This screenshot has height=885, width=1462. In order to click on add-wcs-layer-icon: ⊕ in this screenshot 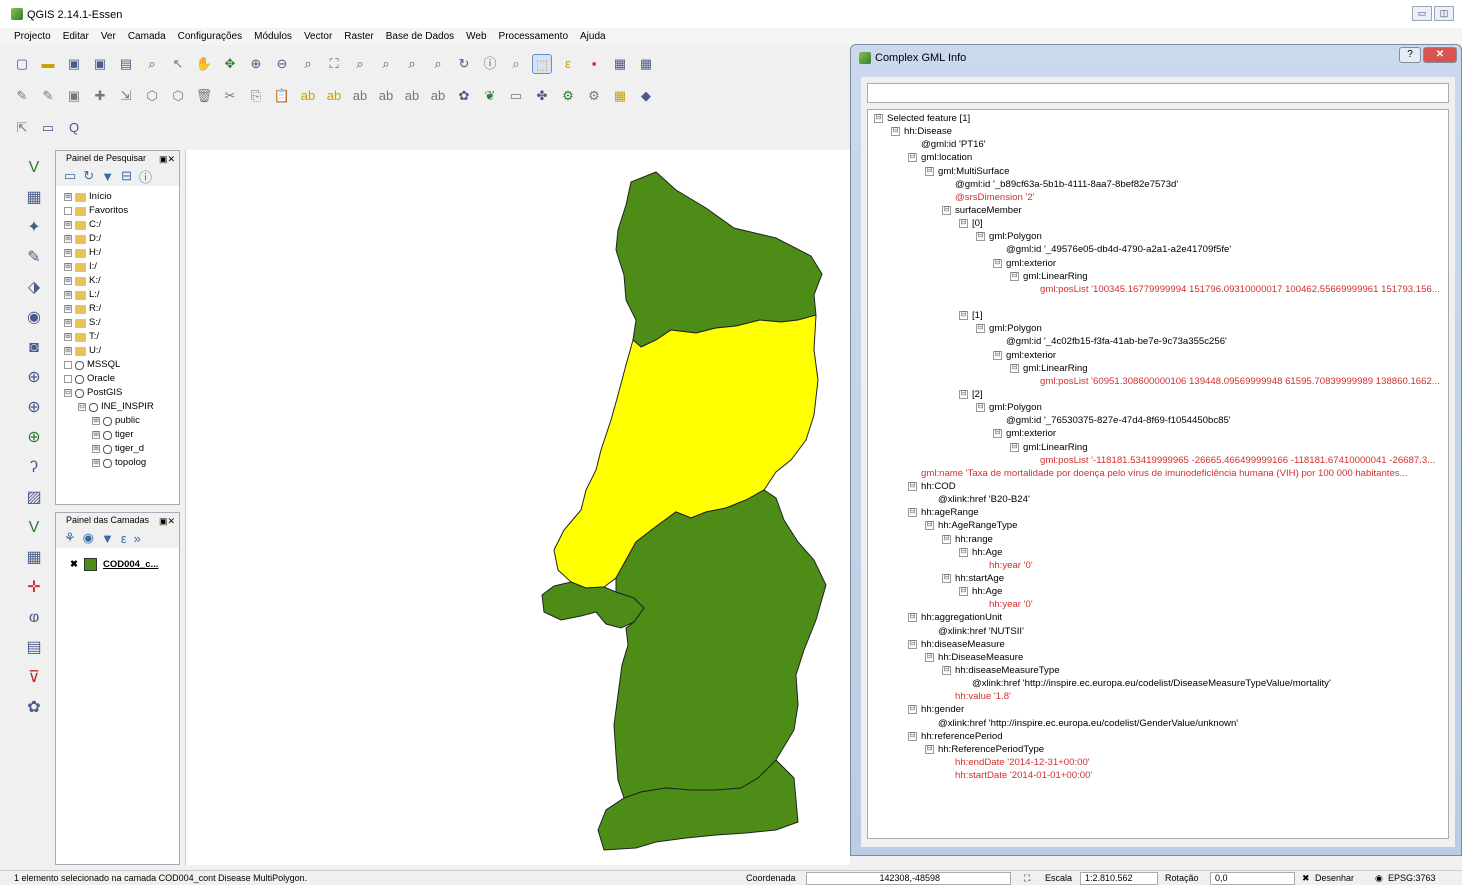, I will do `click(34, 409)`.